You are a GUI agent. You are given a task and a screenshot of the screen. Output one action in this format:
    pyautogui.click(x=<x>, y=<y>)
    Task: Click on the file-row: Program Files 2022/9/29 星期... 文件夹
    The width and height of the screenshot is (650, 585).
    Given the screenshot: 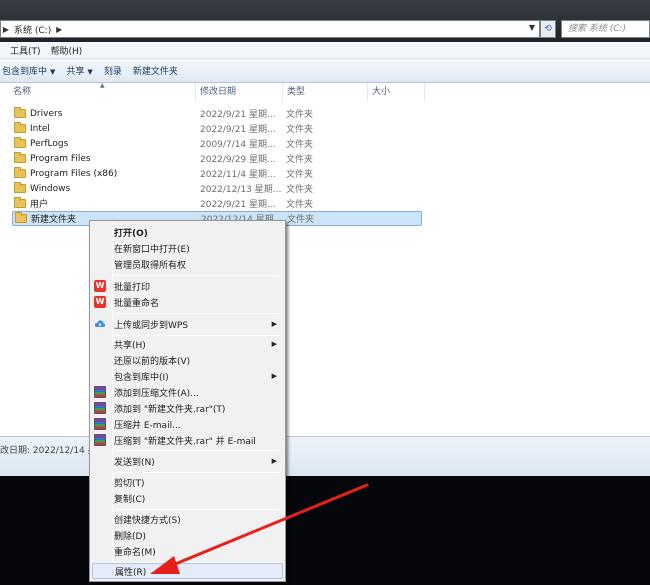 What is the action you would take?
    pyautogui.click(x=217, y=158)
    